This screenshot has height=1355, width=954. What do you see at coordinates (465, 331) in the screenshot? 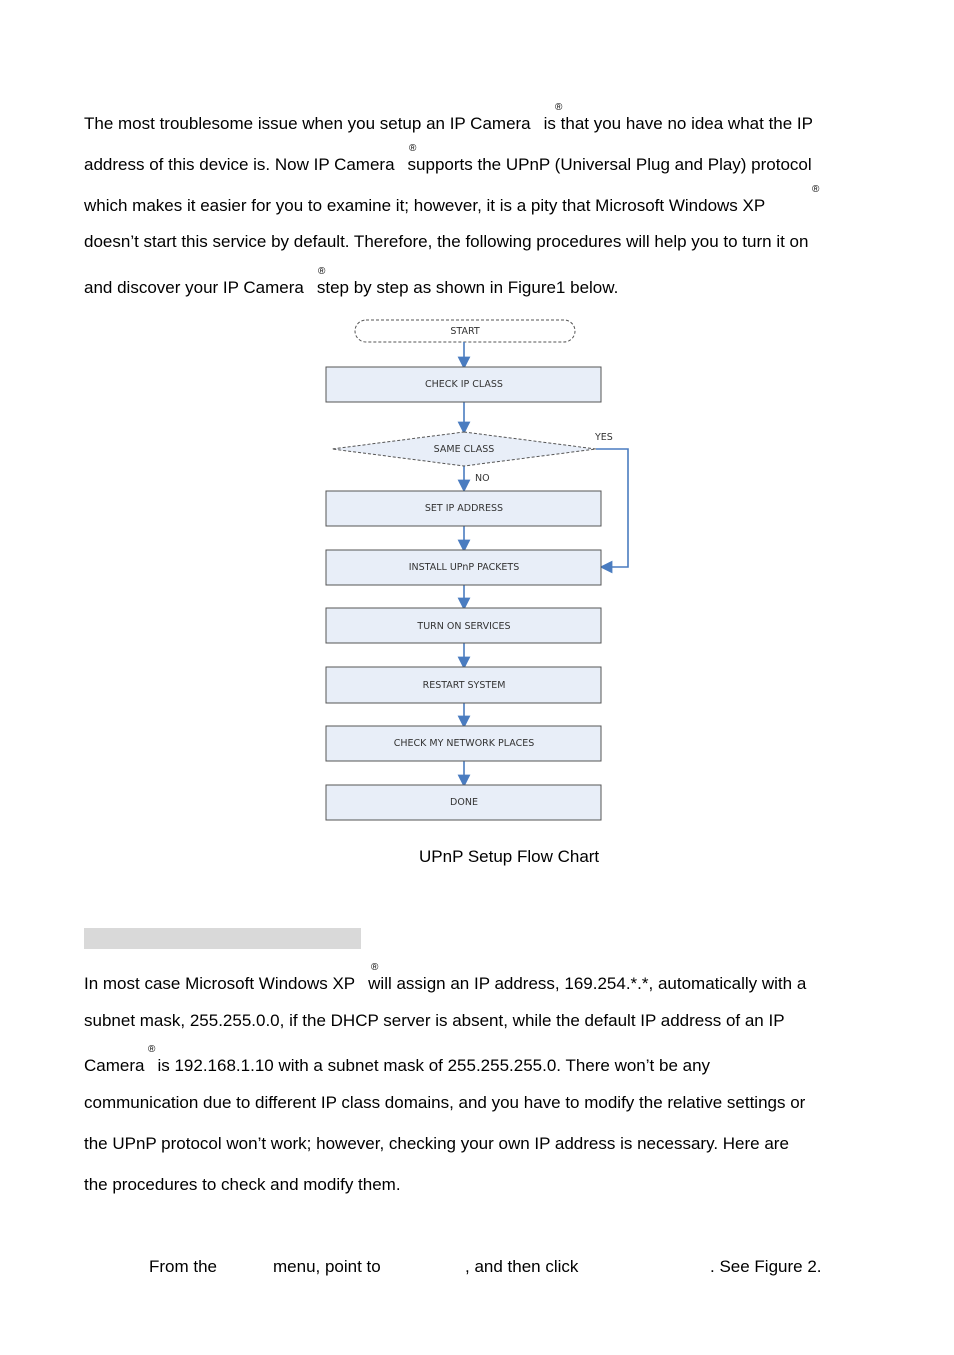
I see `flow-start-label: START` at bounding box center [465, 331].